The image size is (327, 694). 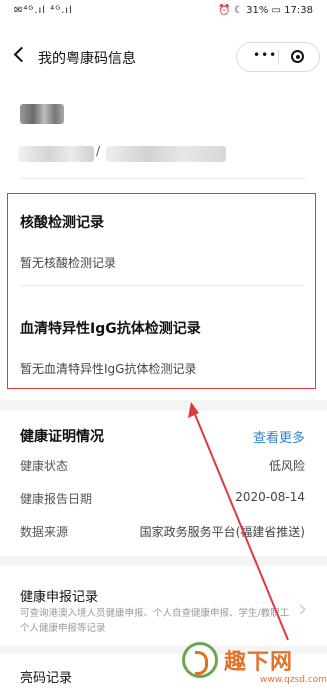 What do you see at coordinates (200, 660) in the screenshot?
I see `watermark-logo-icon` at bounding box center [200, 660].